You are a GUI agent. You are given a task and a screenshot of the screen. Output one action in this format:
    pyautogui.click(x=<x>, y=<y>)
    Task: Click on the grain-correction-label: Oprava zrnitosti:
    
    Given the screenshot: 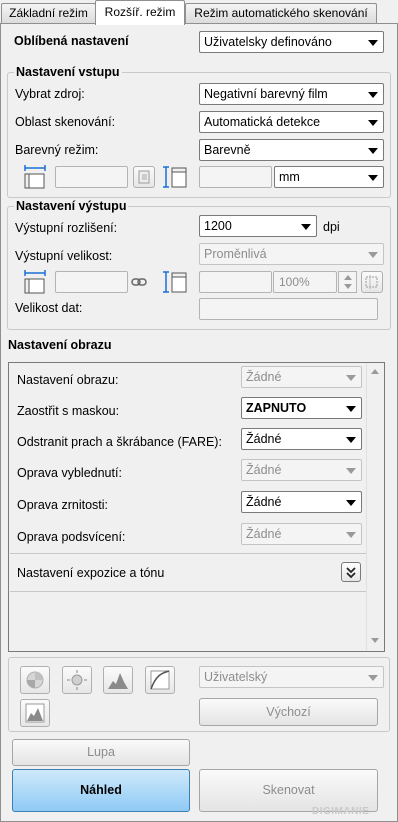 What is the action you would take?
    pyautogui.click(x=63, y=505)
    